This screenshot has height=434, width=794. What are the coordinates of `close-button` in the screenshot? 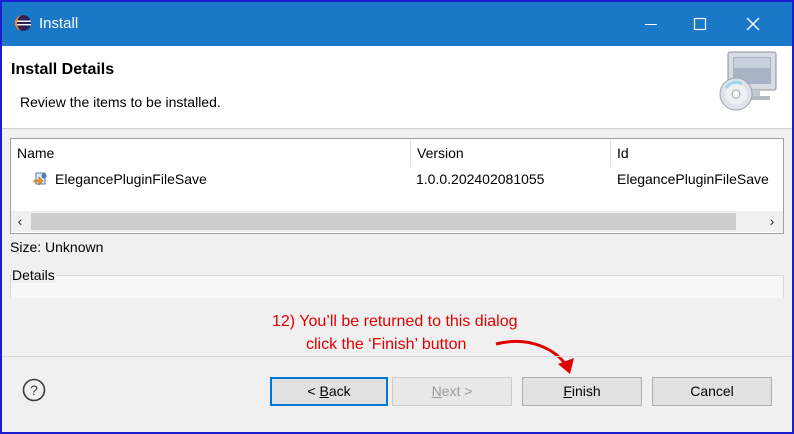 It's located at (753, 24).